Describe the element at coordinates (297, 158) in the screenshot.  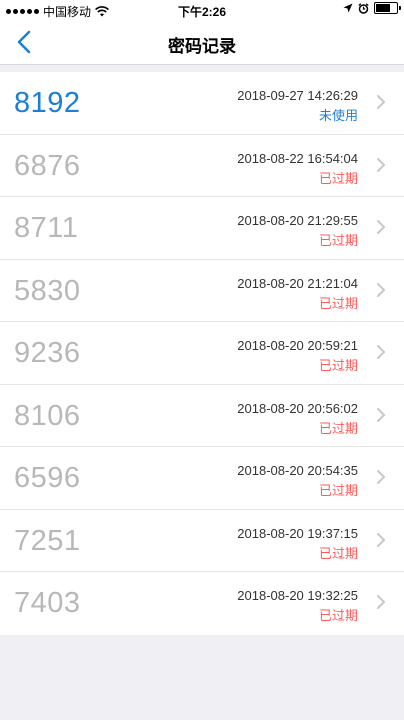
I see `record-datetime: 2018-08-22 16:54:04` at that location.